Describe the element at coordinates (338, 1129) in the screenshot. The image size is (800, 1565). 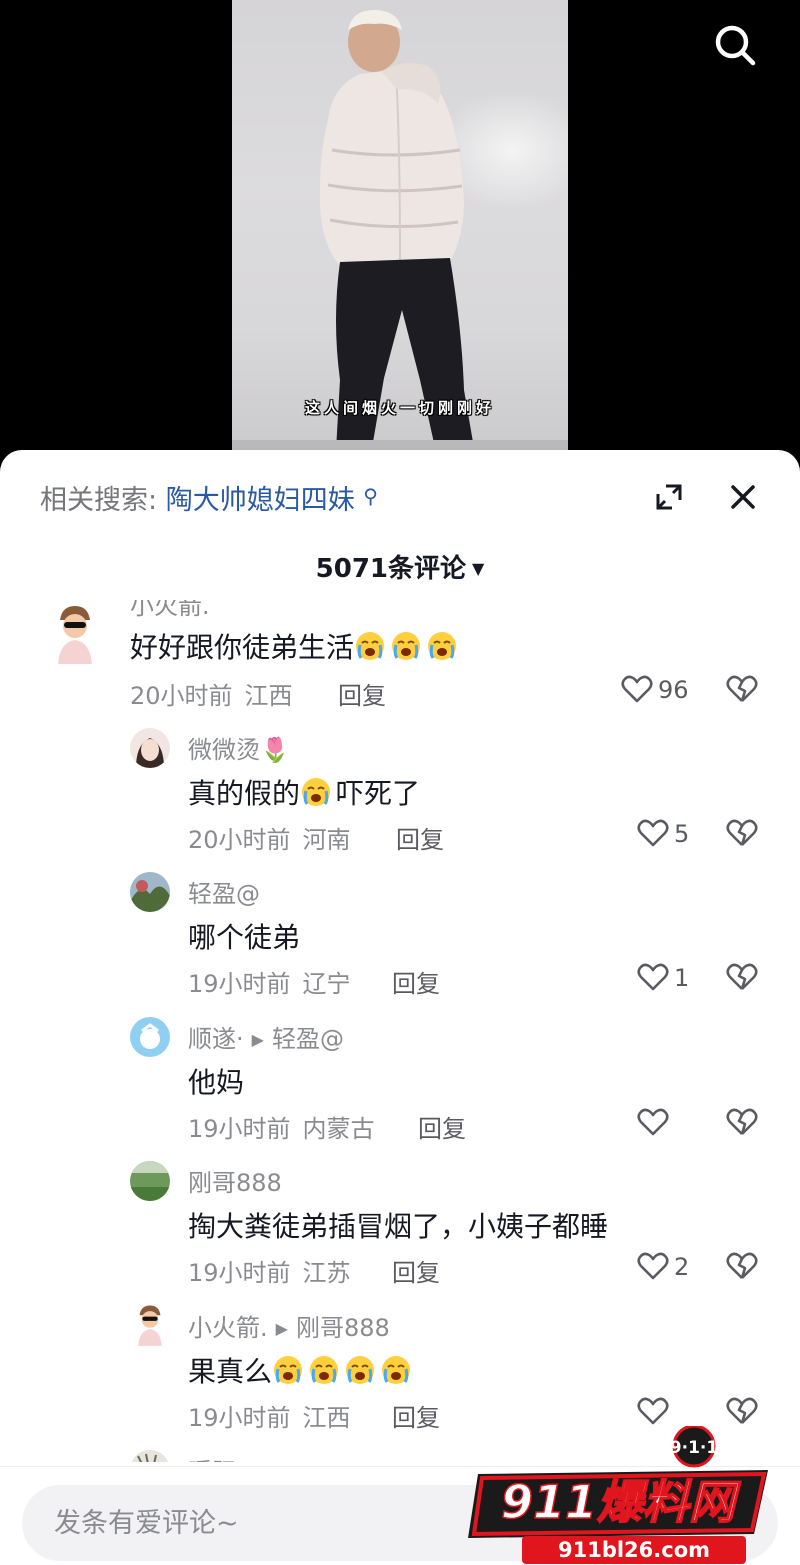
I see `comment-location: 内蒙古` at that location.